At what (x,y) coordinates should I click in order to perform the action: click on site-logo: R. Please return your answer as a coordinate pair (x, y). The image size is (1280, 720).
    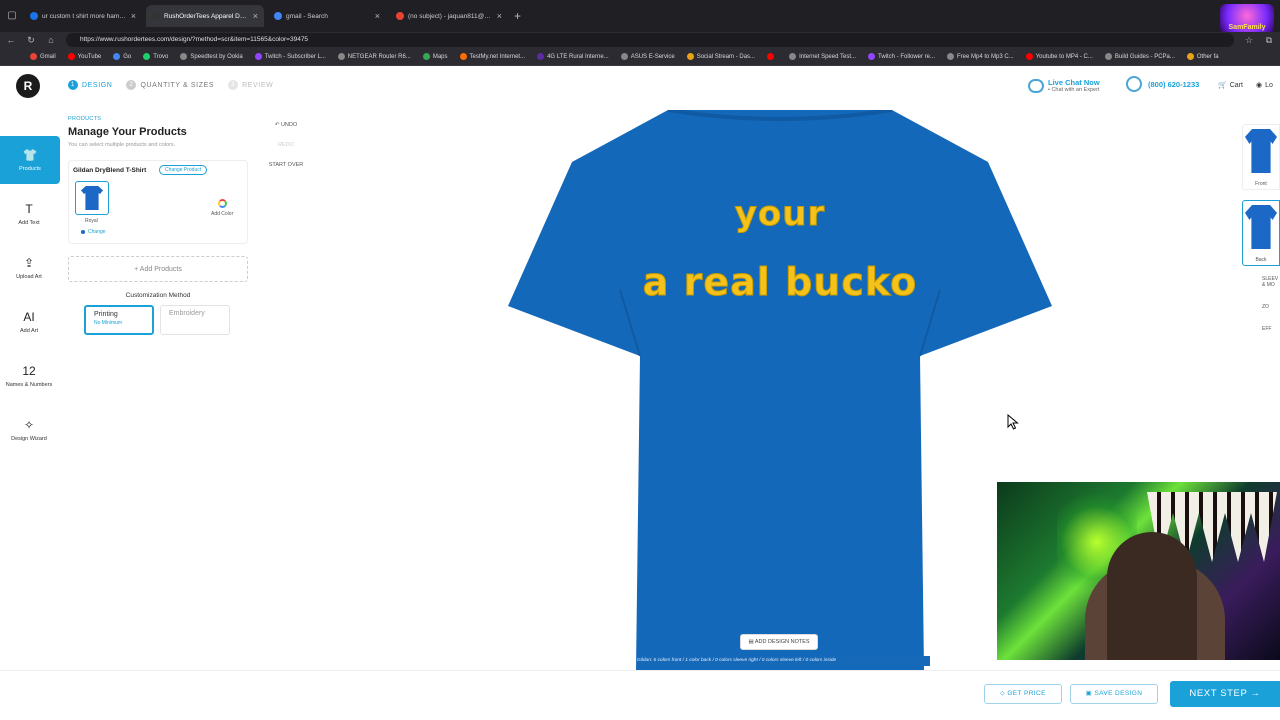
    Looking at the image, I should click on (28, 86).